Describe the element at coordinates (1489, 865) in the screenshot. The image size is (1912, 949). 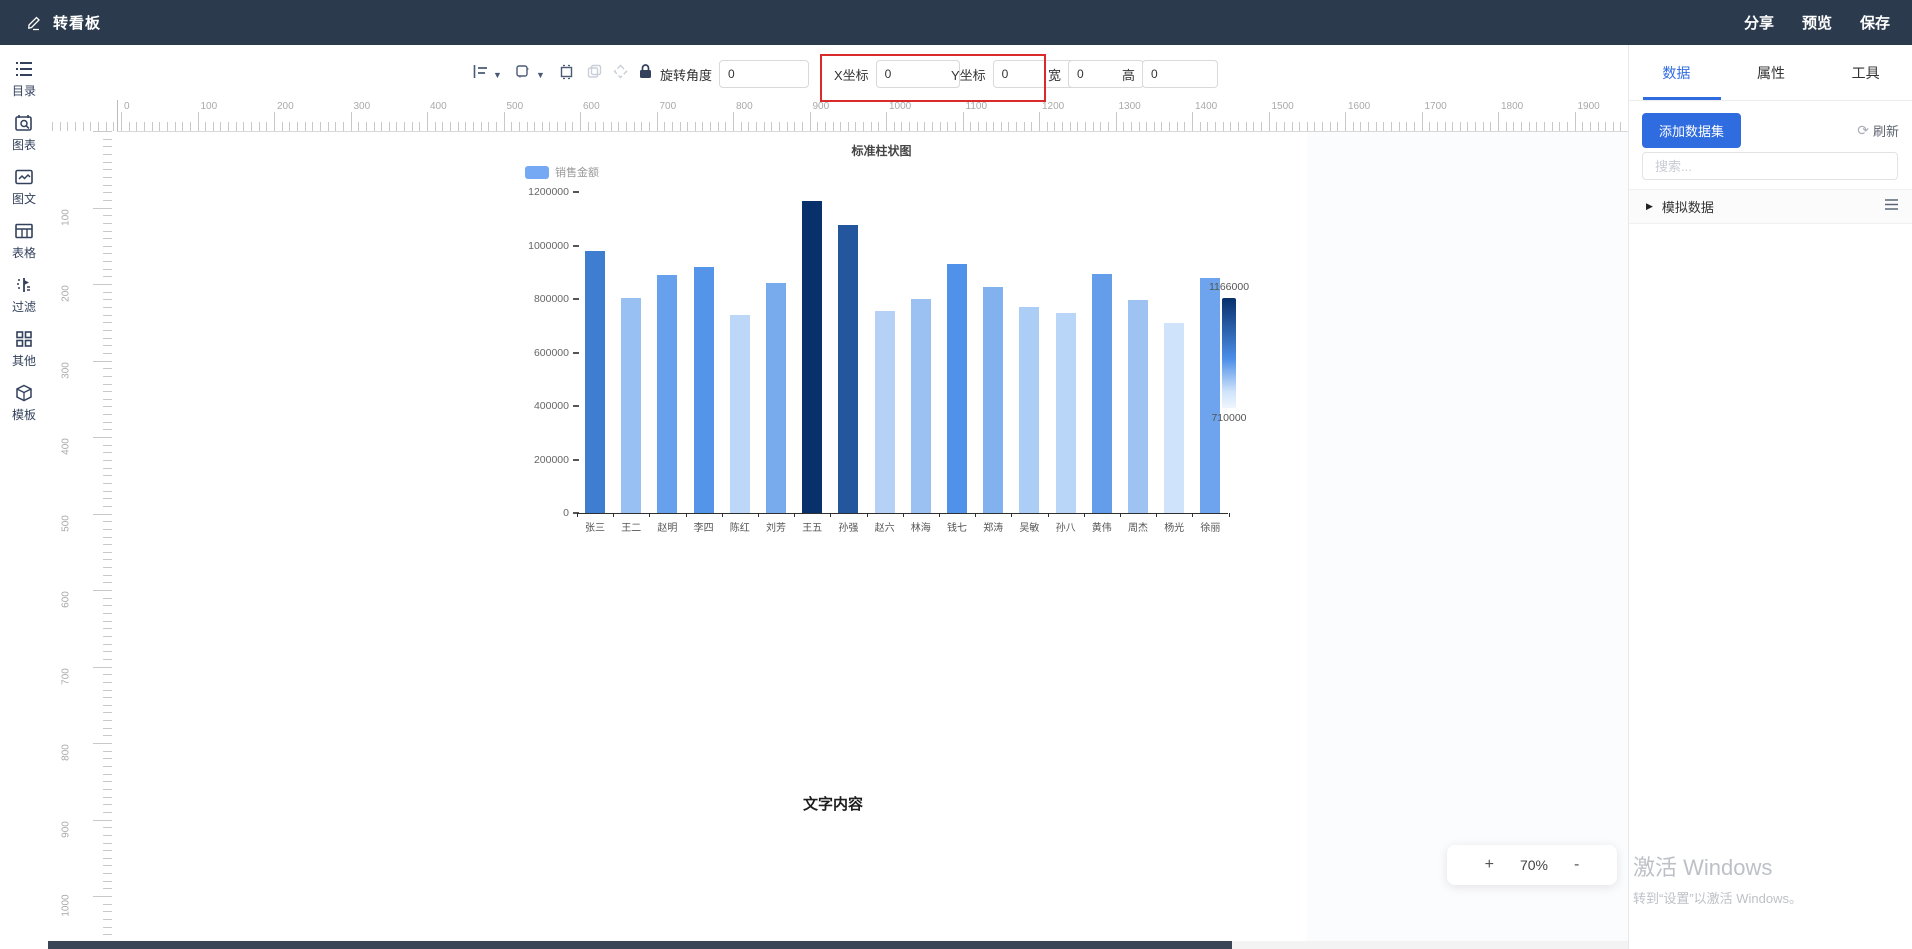
I see `zoom-in-button: +` at that location.